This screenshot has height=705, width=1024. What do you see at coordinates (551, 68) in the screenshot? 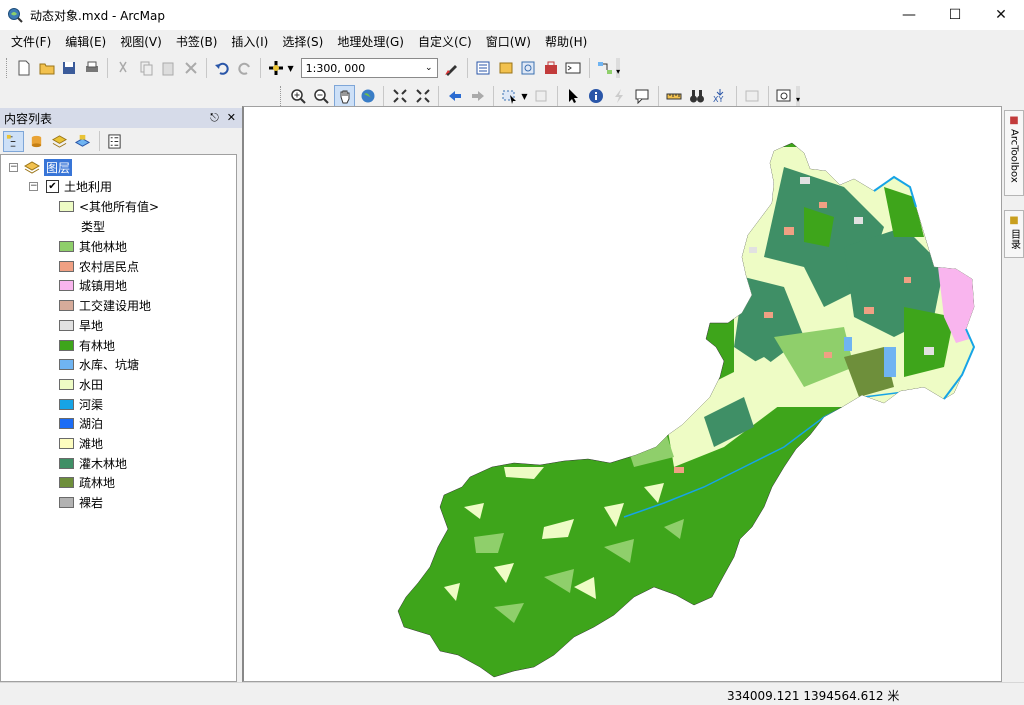
I see `arctoolbox-window-button` at bounding box center [551, 68].